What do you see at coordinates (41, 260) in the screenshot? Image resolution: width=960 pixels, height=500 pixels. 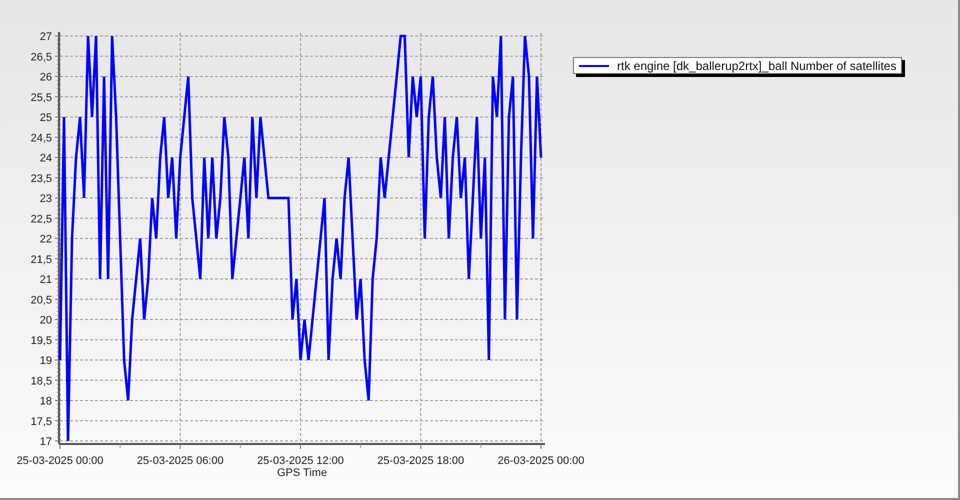 I see `y-tick-label: 21,5` at bounding box center [41, 260].